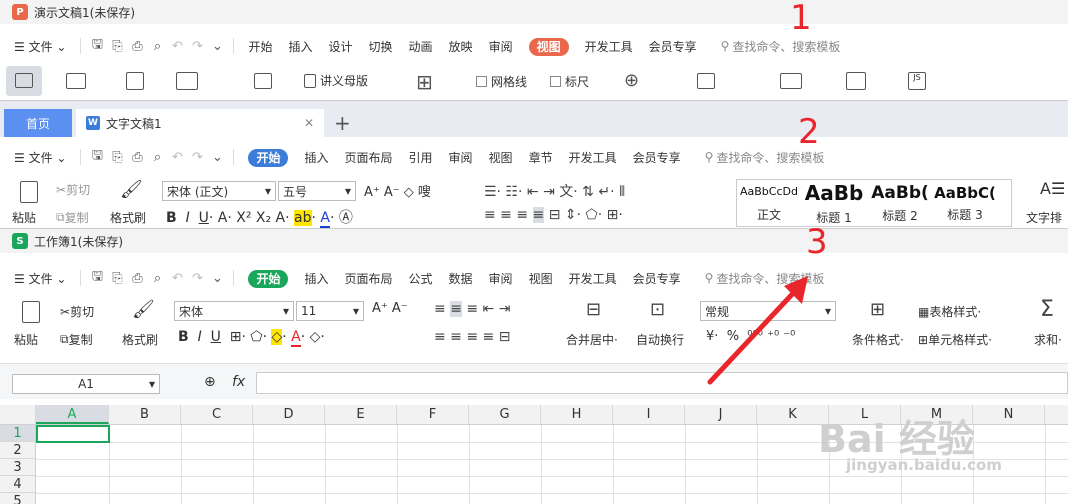 Image resolution: width=1068 pixels, height=504 pixels. What do you see at coordinates (706, 81) in the screenshot?
I see `fit-window-icon` at bounding box center [706, 81].